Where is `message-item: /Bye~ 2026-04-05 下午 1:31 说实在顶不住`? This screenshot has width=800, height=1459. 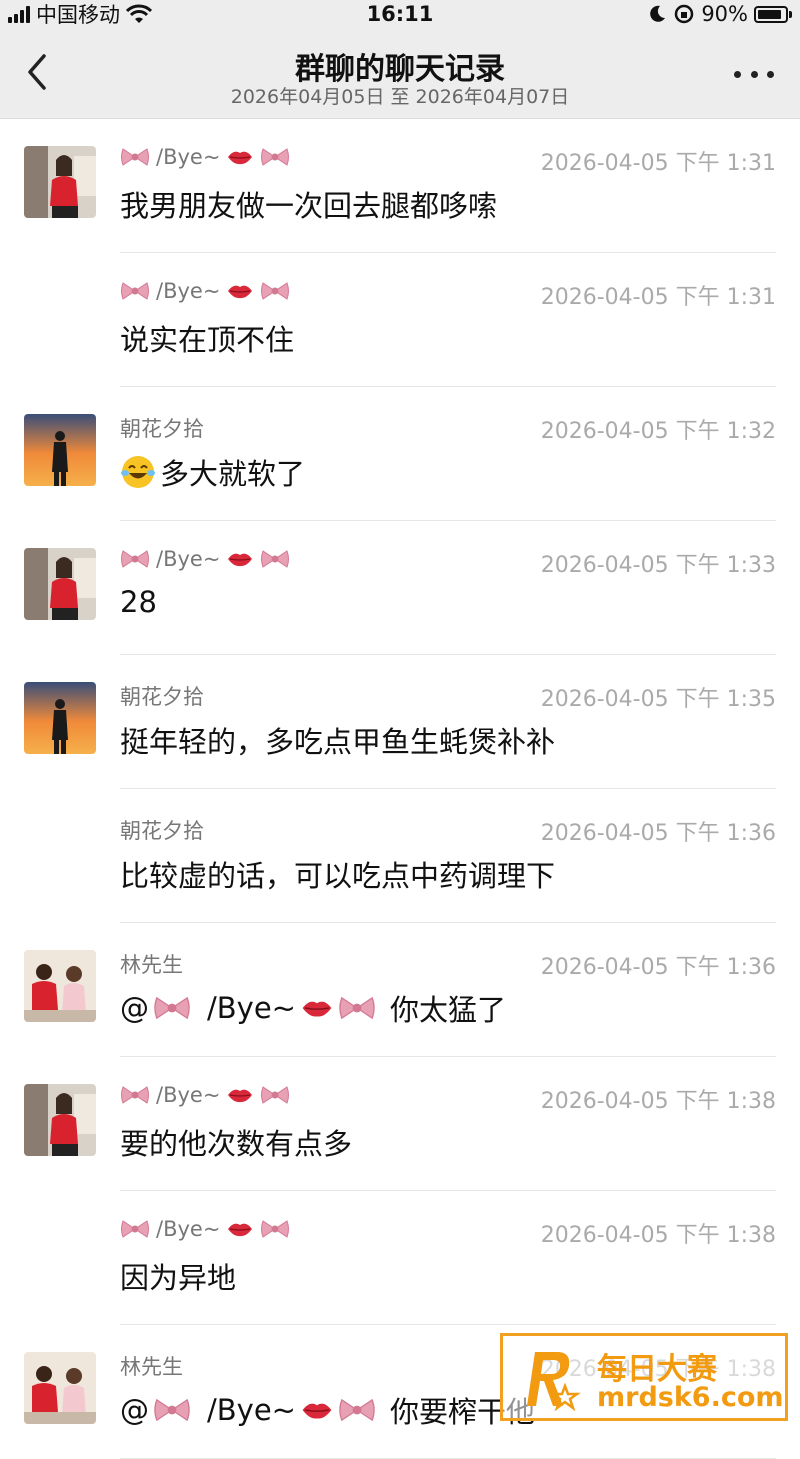 message-item: /Bye~ 2026-04-05 下午 1:31 说实在顶不住 is located at coordinates (400, 320).